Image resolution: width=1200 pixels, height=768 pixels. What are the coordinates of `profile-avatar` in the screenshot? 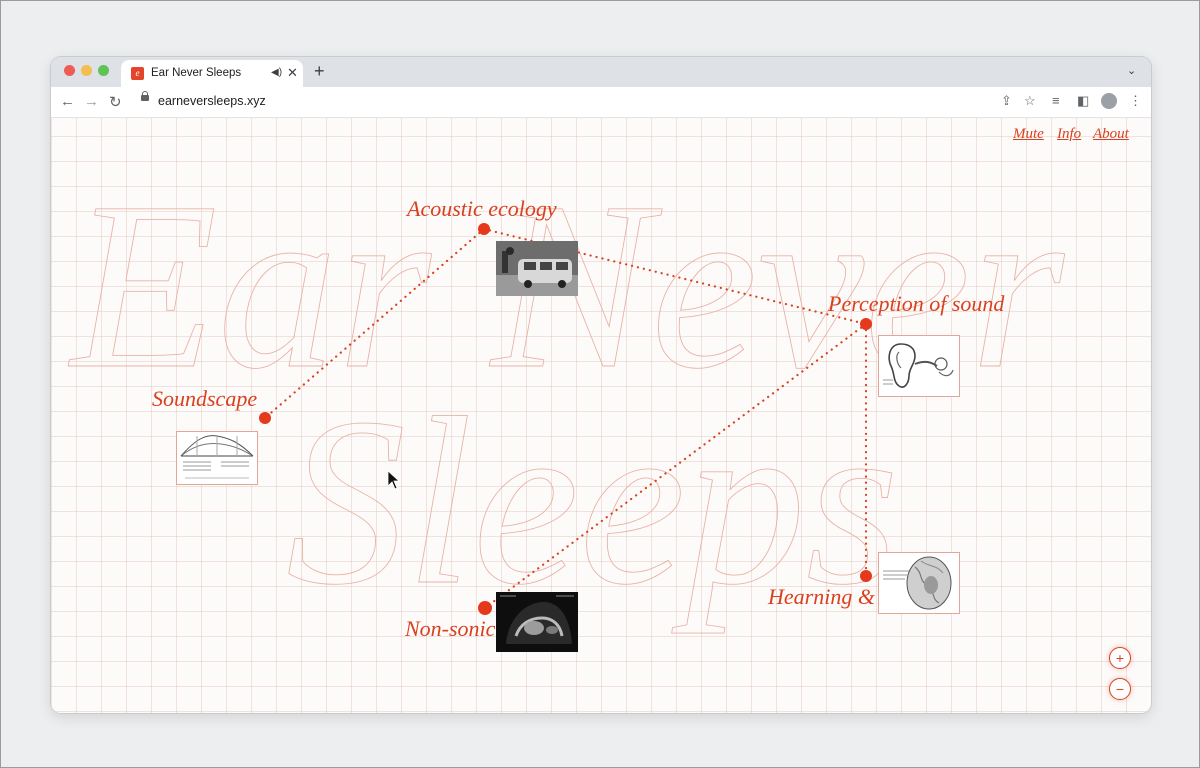 It's located at (1109, 101).